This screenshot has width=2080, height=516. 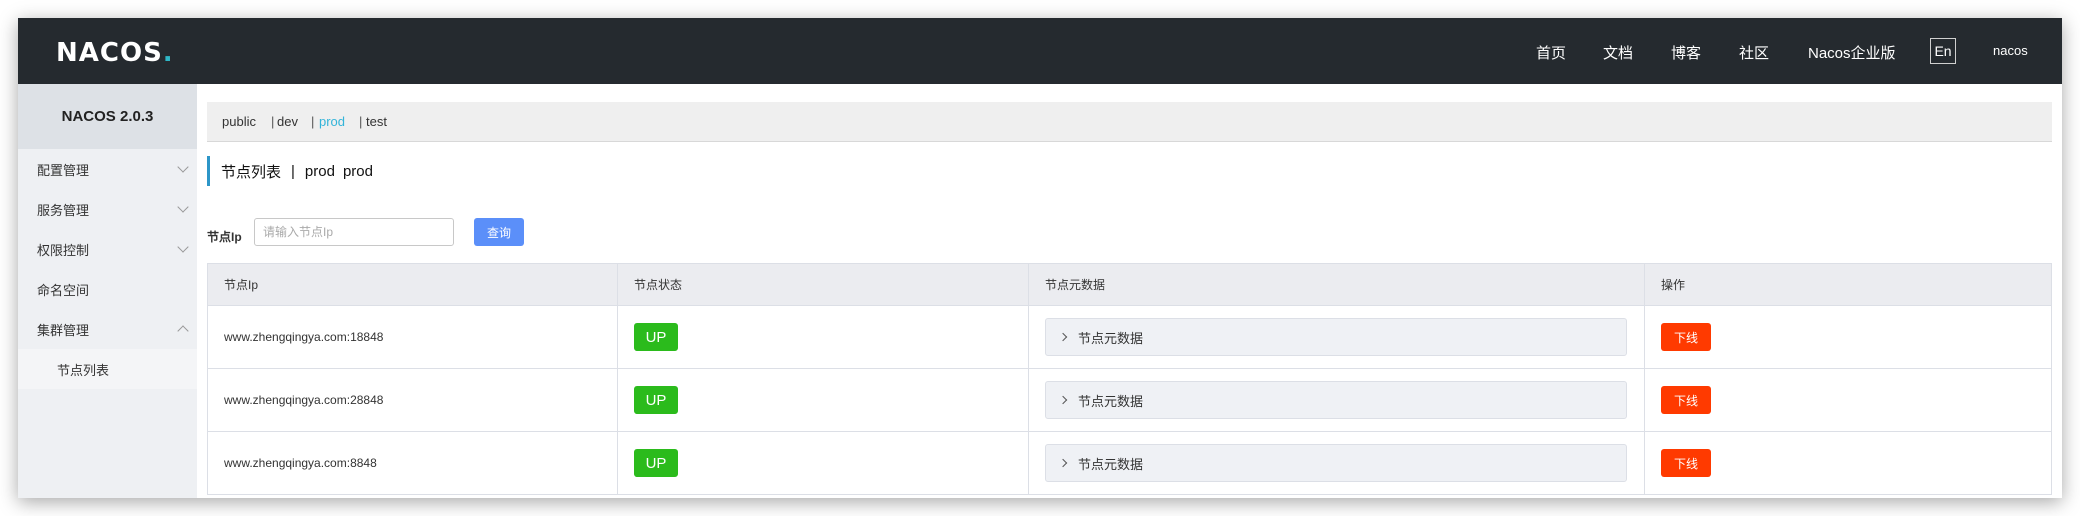 I want to click on filter-label: 节点Ip, so click(x=224, y=237).